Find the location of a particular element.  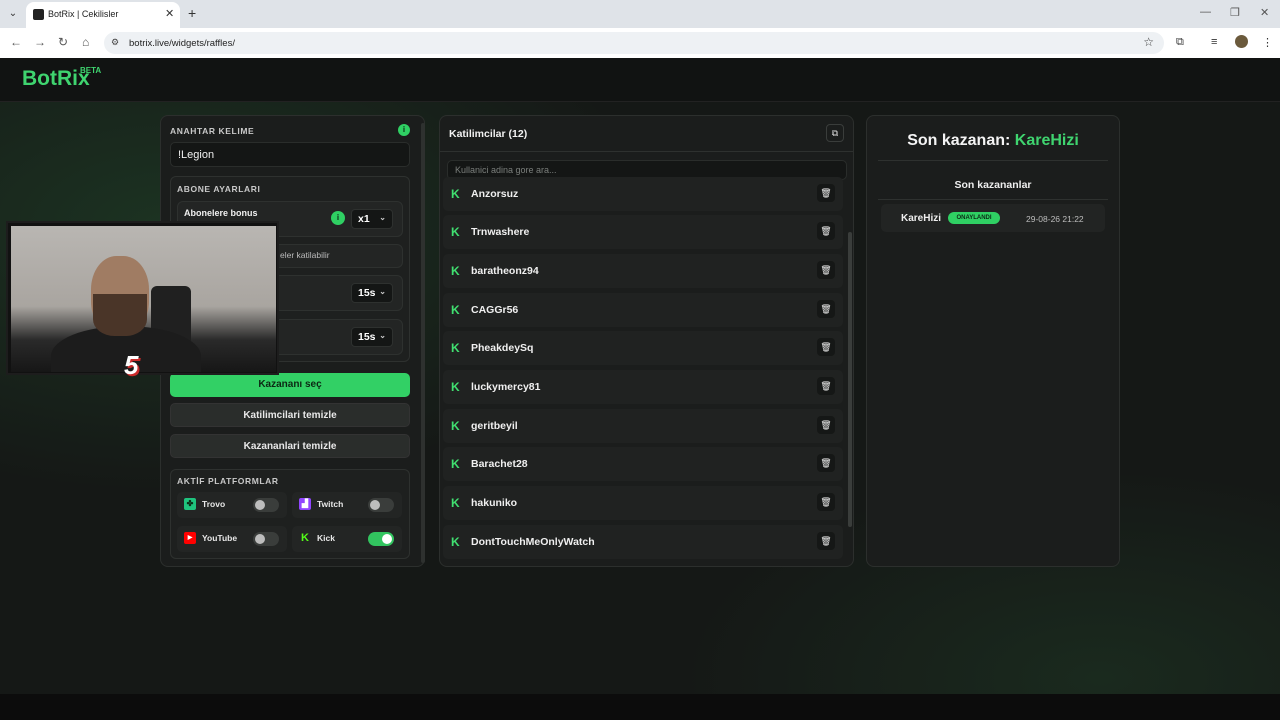

browser-tabbar: ⌄ BotRix | Cekilisler ✕ + — ❐ ✕ is located at coordinates (640, 14).